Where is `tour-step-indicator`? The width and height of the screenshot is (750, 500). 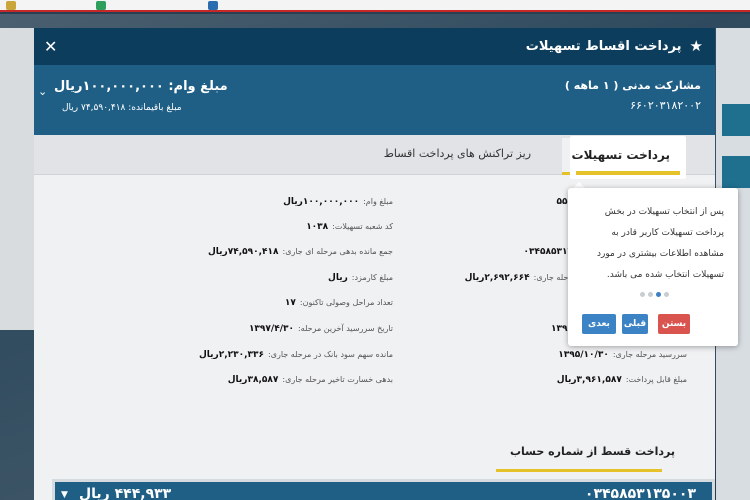
tour-step-indicator is located at coordinates (654, 294).